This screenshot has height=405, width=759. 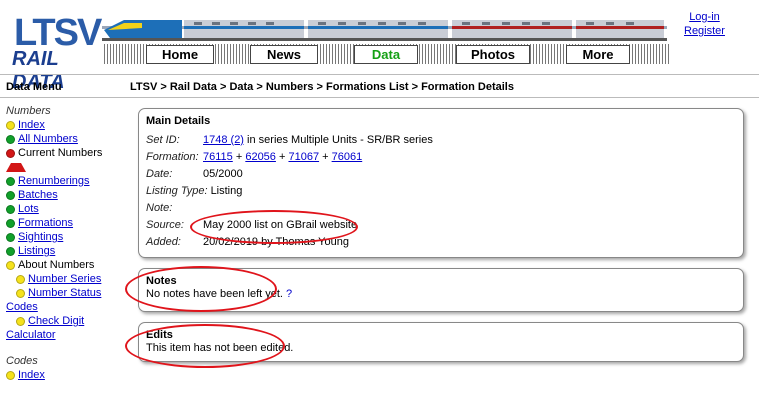 I want to click on notes-help-link: ?, so click(x=289, y=294).